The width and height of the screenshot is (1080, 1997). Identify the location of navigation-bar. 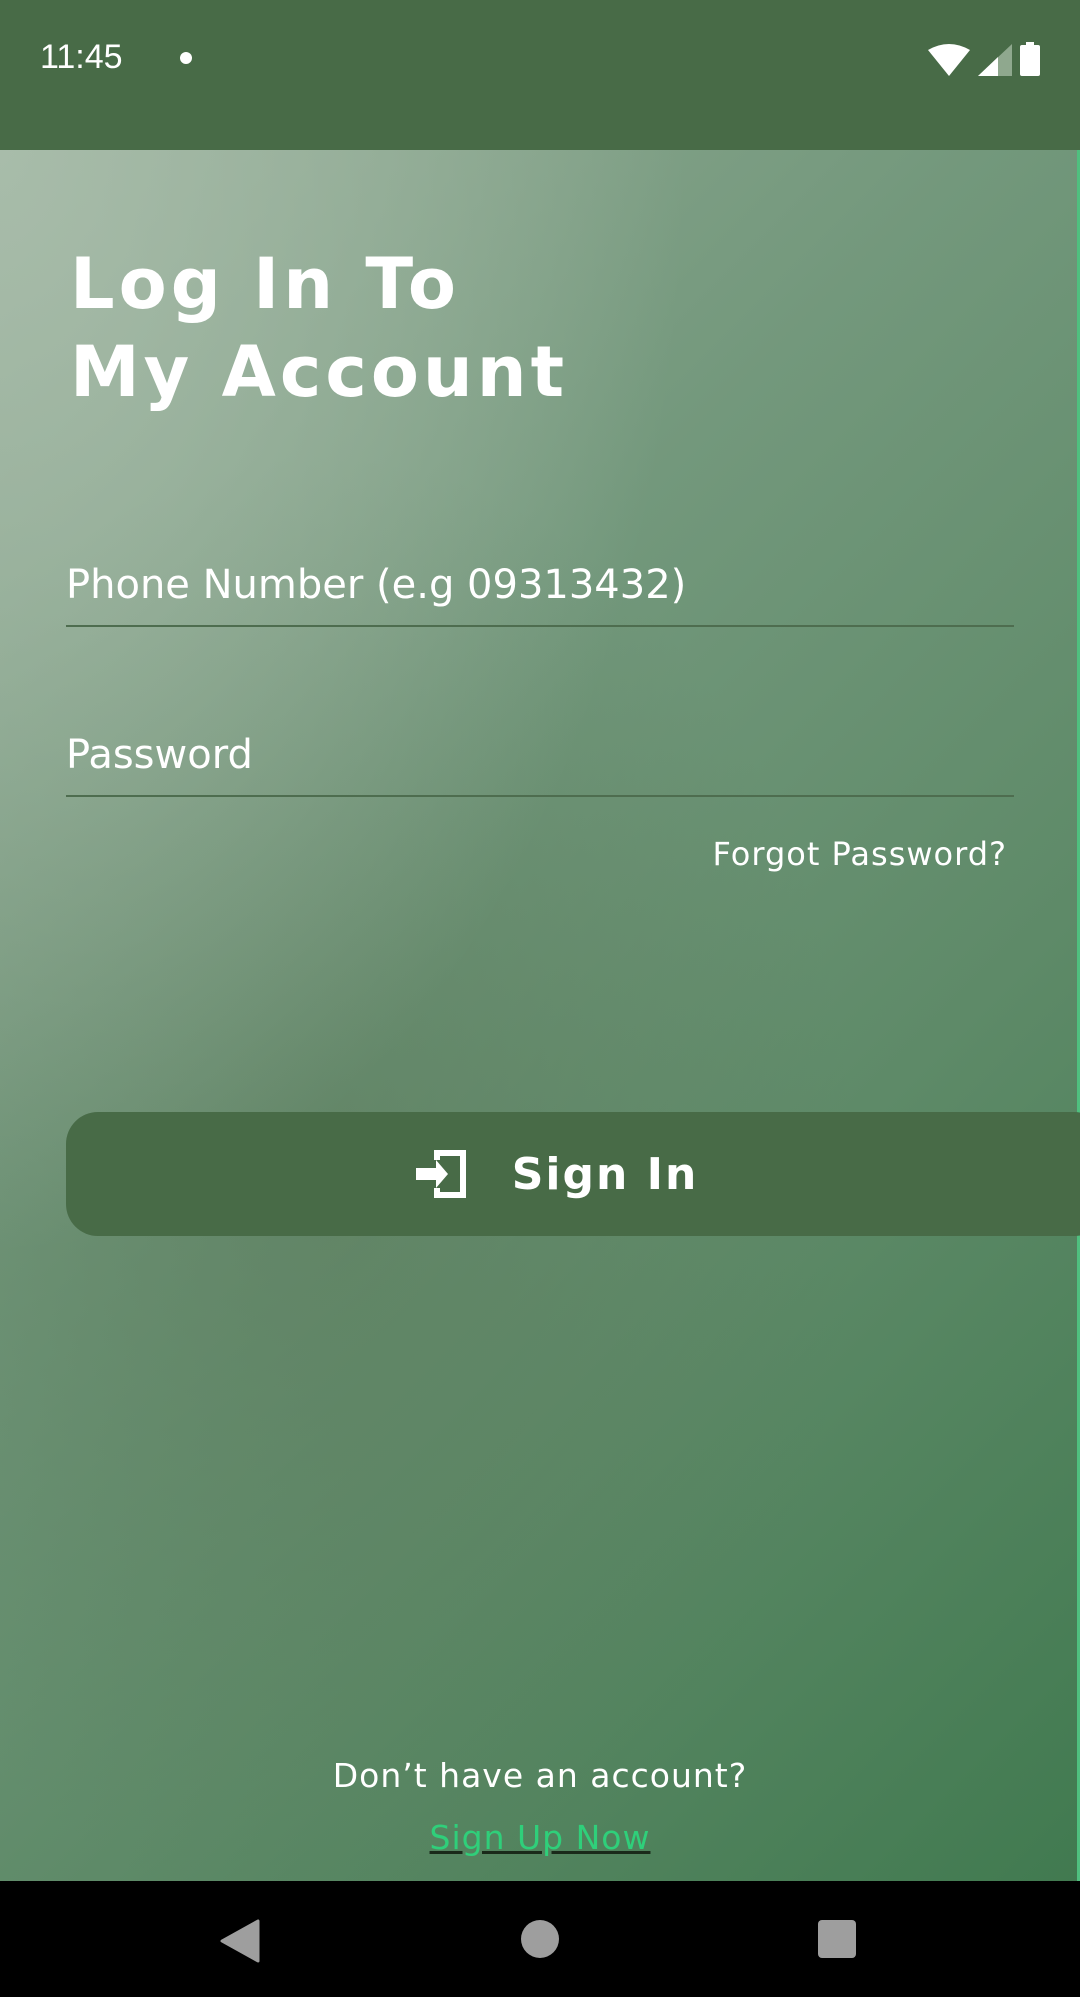
(540, 1939).